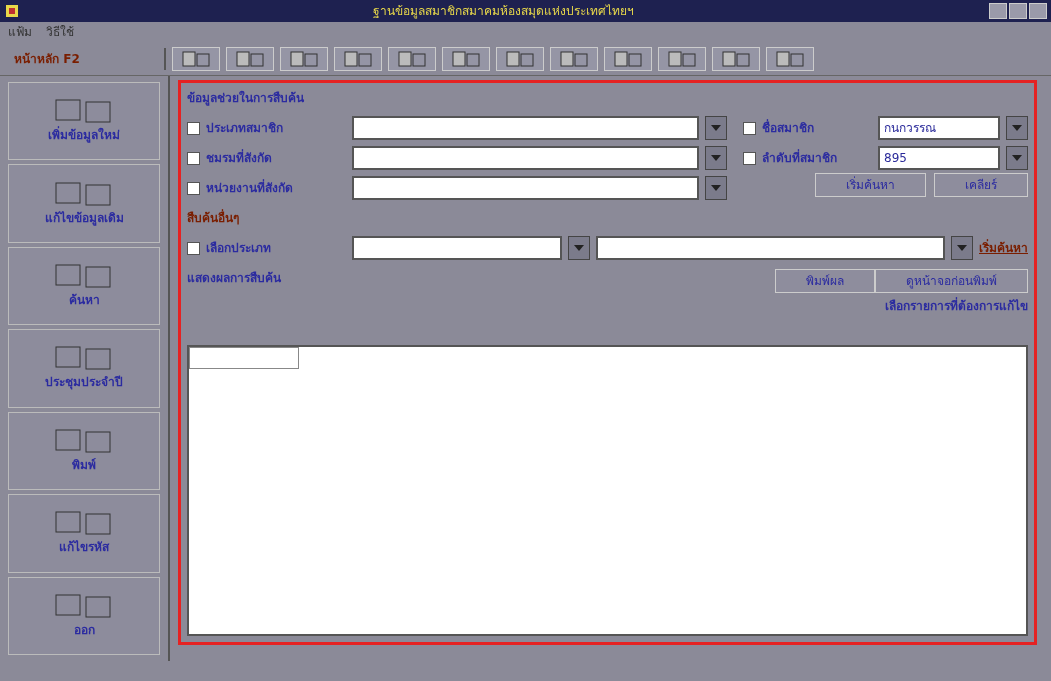 The width and height of the screenshot is (1051, 681). I want to click on sidebar-button: ค้นหา, so click(84, 286).